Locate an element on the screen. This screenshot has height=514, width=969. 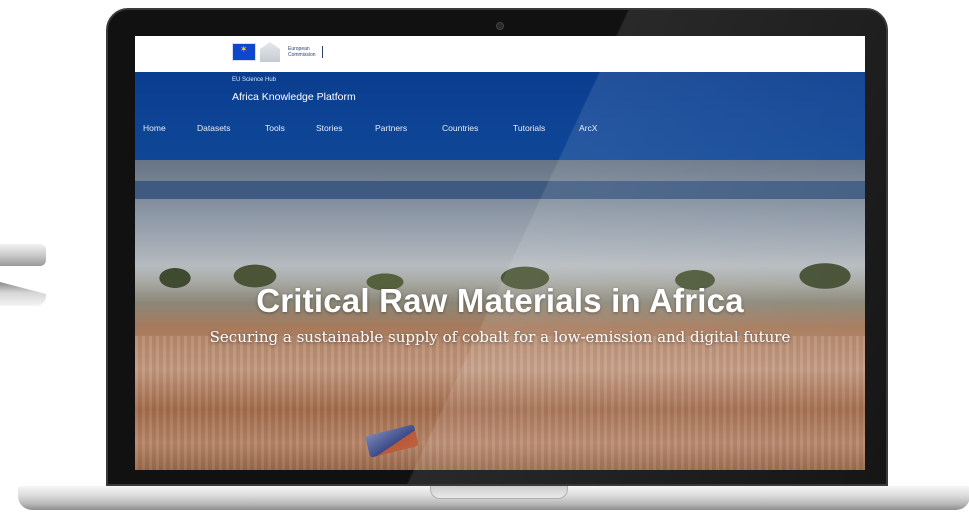
nav-item-home: Home is located at coordinates (154, 128).